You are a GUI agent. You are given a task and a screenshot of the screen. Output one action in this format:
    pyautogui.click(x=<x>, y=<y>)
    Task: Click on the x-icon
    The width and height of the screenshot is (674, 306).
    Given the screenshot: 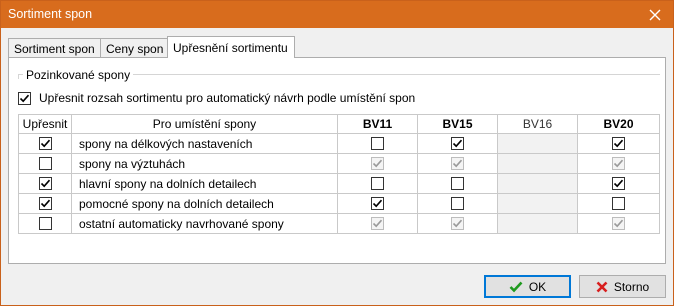 What is the action you would take?
    pyautogui.click(x=602, y=287)
    